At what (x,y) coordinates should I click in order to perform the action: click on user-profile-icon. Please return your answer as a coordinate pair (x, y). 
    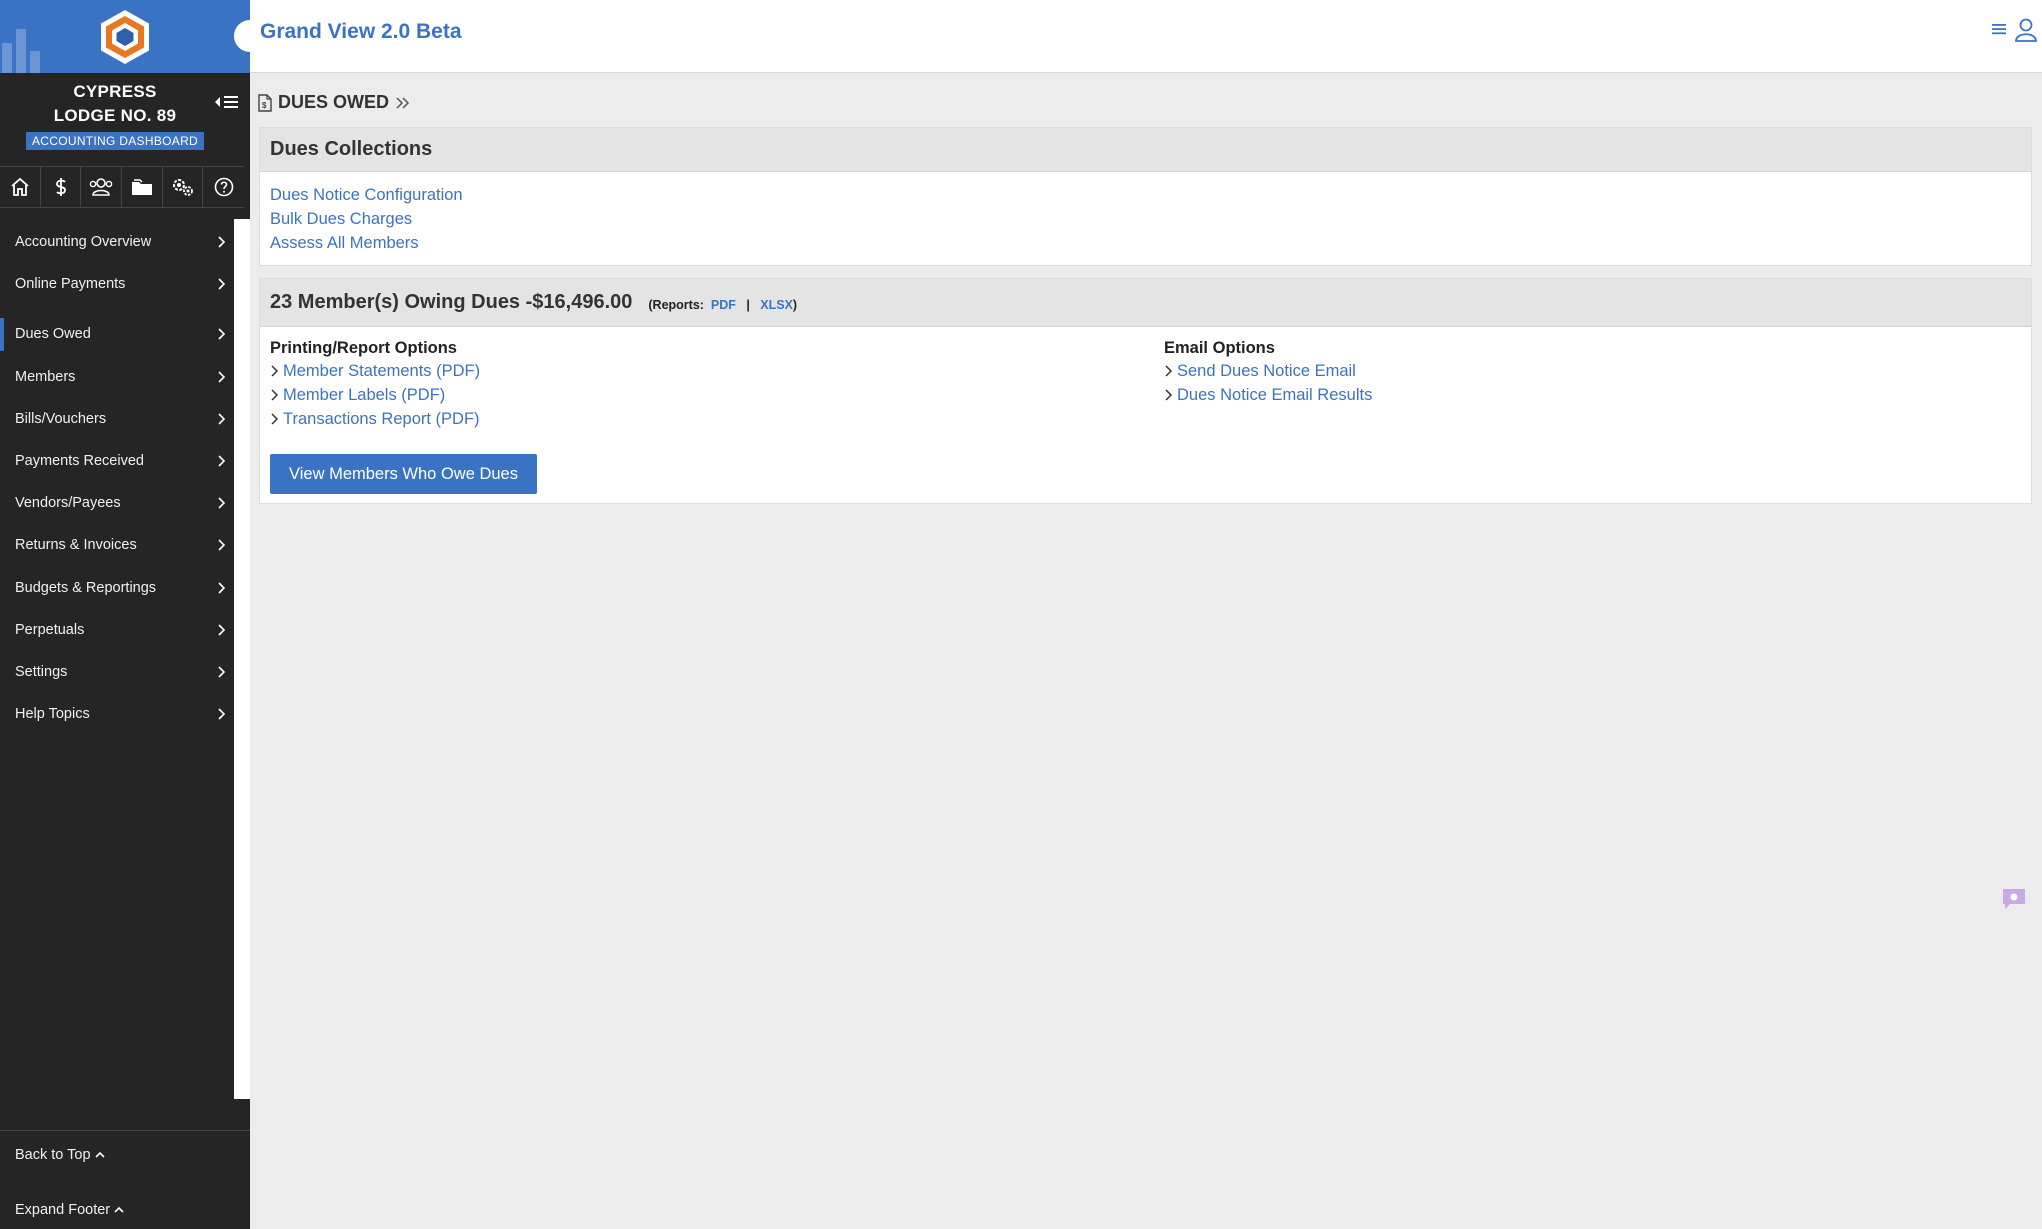
    Looking at the image, I should click on (2026, 30).